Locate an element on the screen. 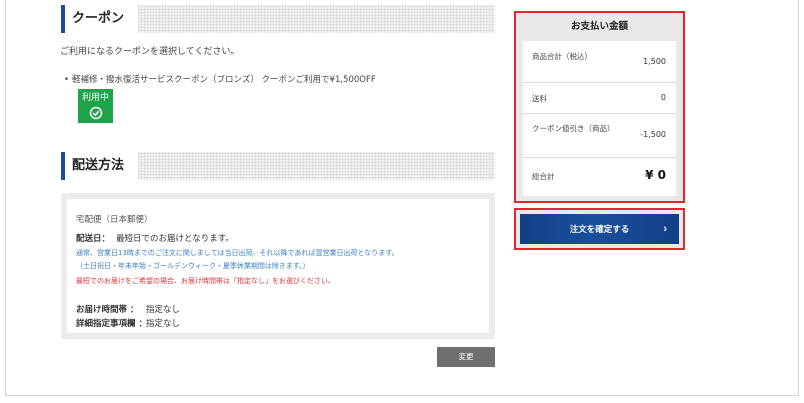  confirm-order-wrapper: 注文を確定する › is located at coordinates (599, 229).